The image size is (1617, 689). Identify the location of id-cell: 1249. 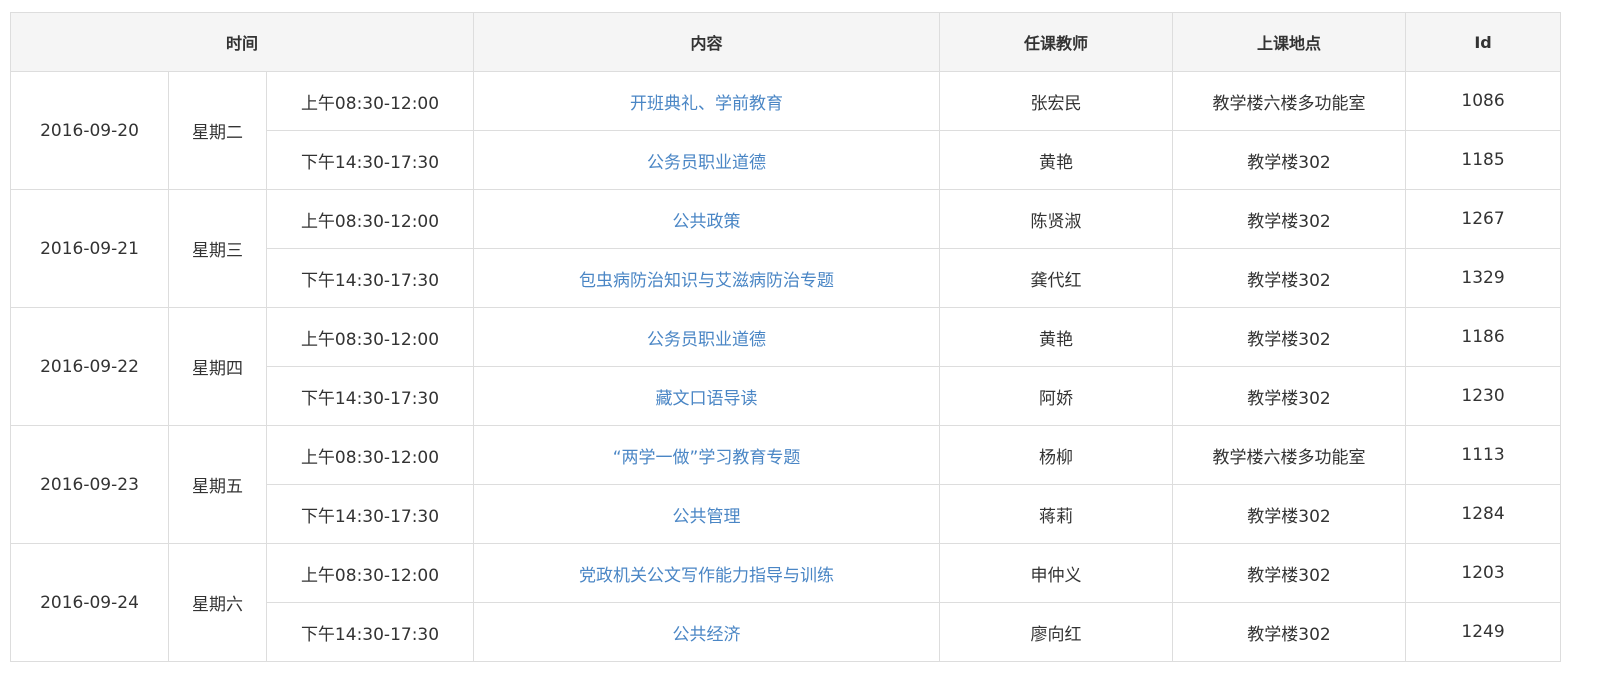
(1483, 632).